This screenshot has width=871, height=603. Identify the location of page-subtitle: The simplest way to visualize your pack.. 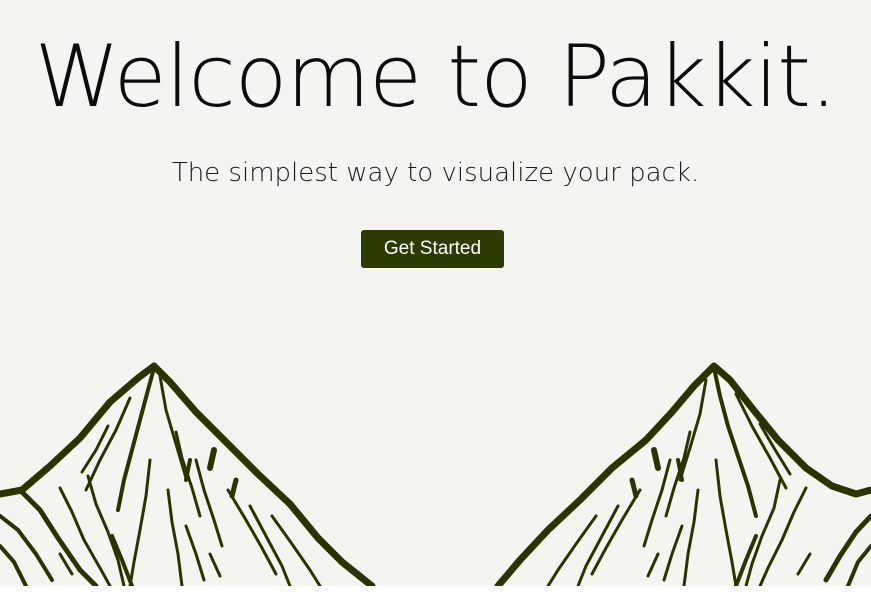
(435, 173).